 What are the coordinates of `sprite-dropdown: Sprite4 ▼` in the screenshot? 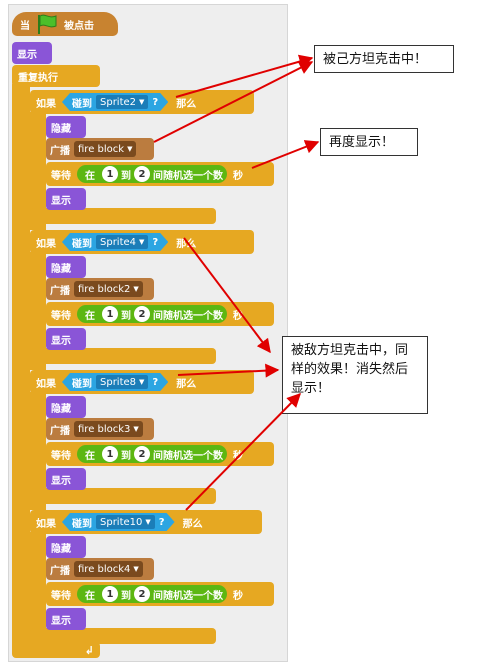 It's located at (122, 242).